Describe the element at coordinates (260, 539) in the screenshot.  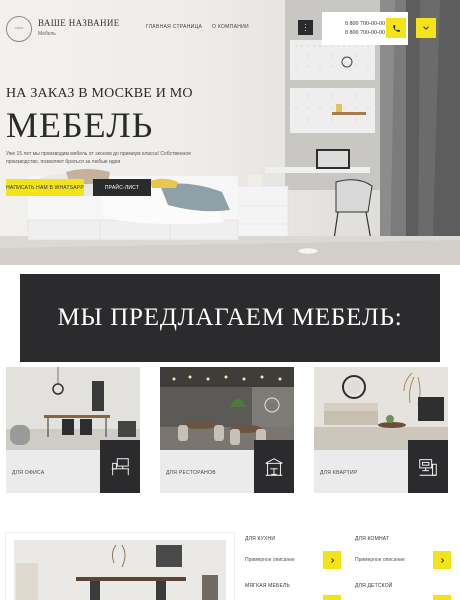
I see `kitchen-category-title: ДЛЯ КУХНИ` at that location.